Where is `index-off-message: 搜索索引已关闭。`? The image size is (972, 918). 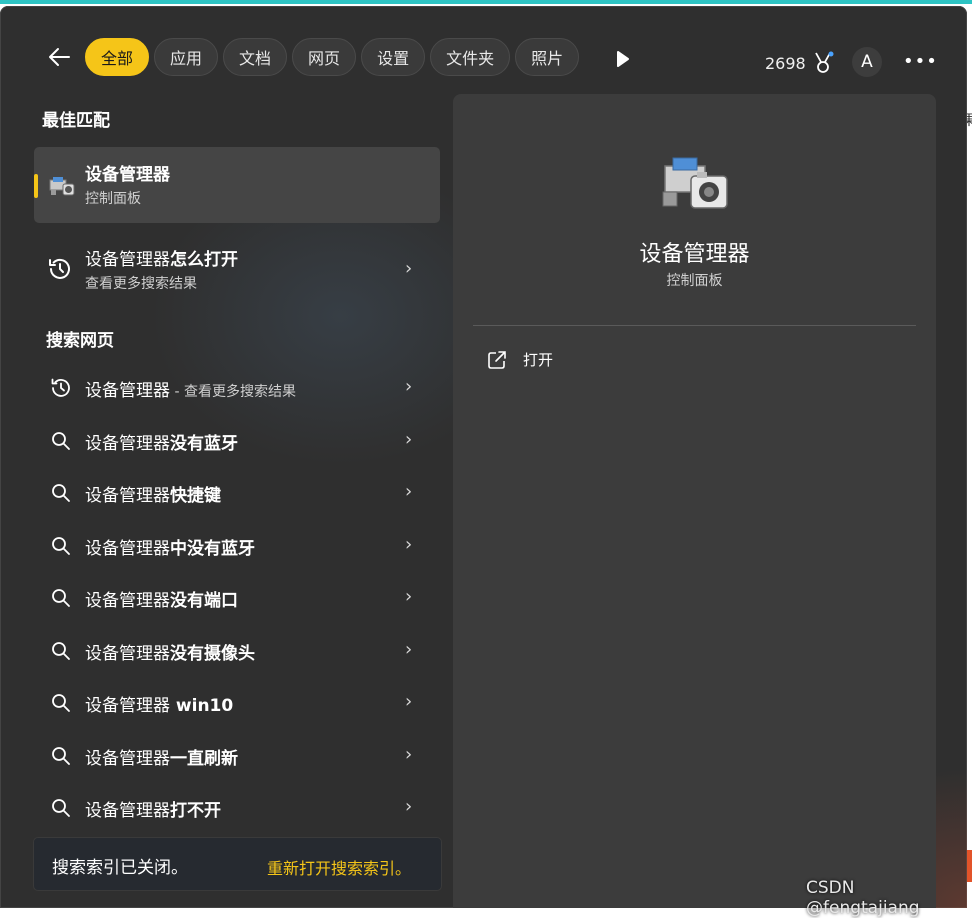 index-off-message: 搜索索引已关闭。 is located at coordinates (120, 868).